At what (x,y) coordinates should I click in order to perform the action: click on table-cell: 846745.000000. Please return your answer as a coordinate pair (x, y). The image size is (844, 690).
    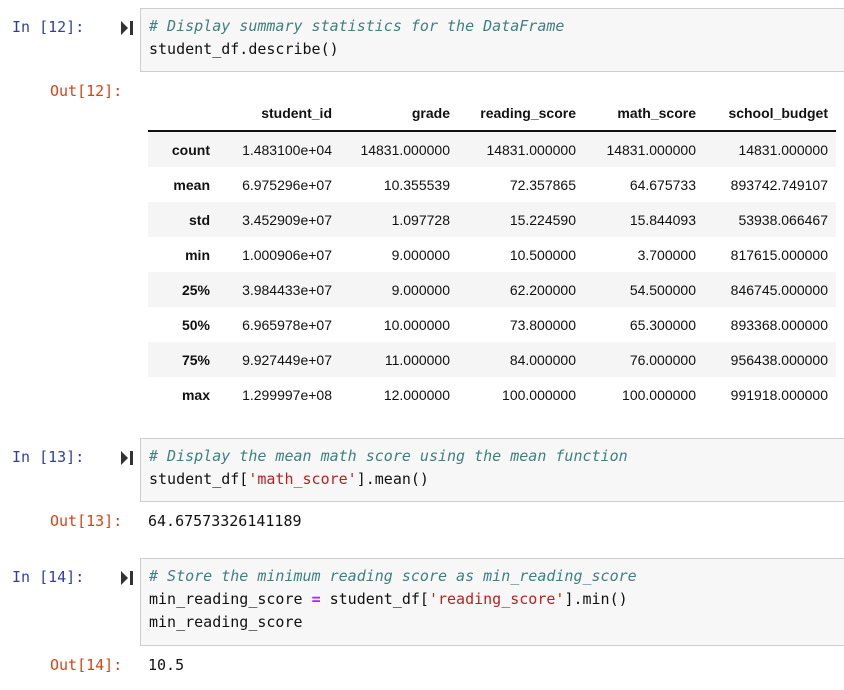
    Looking at the image, I should click on (779, 289).